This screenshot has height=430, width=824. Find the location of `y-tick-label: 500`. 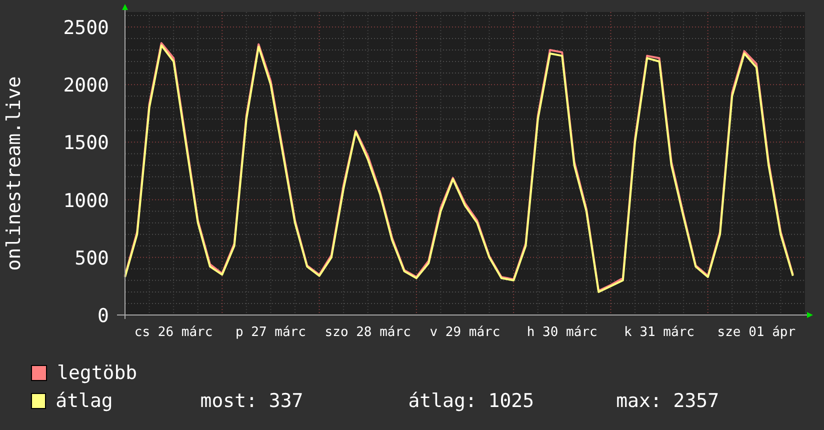

y-tick-label: 500 is located at coordinates (91, 258).